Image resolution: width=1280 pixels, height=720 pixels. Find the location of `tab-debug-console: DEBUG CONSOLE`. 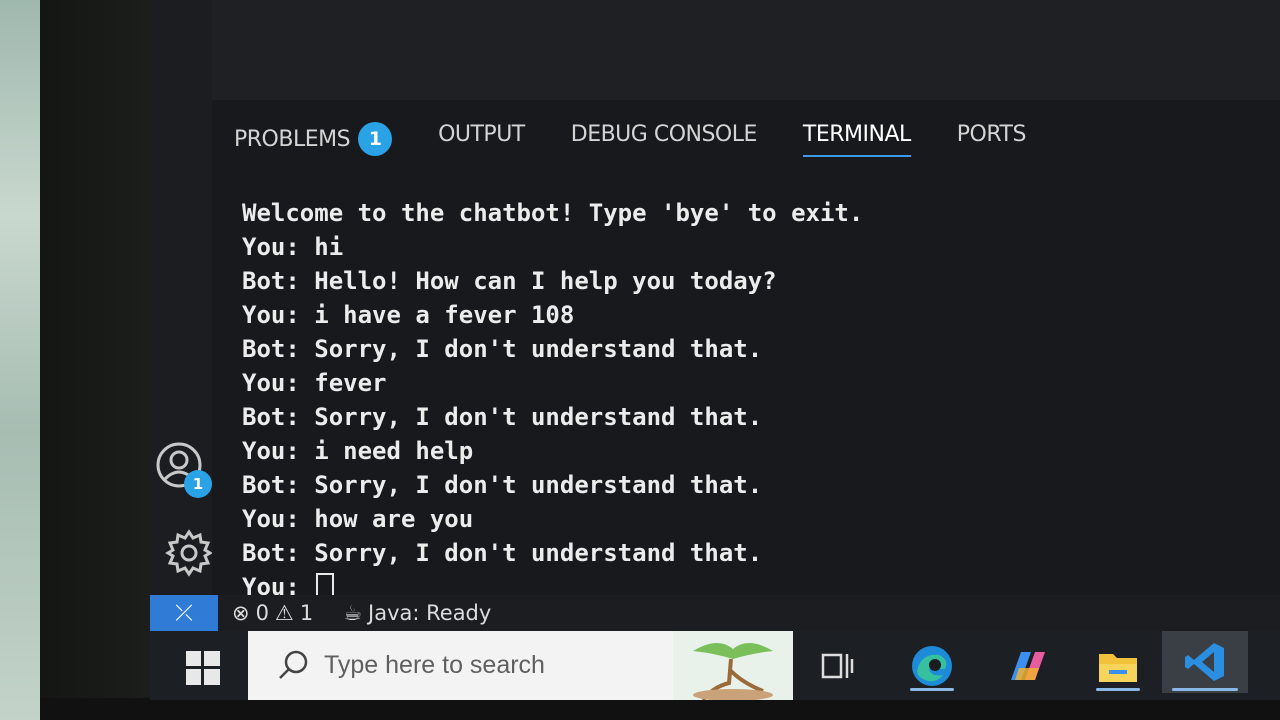

tab-debug-console: DEBUG CONSOLE is located at coordinates (664, 139).